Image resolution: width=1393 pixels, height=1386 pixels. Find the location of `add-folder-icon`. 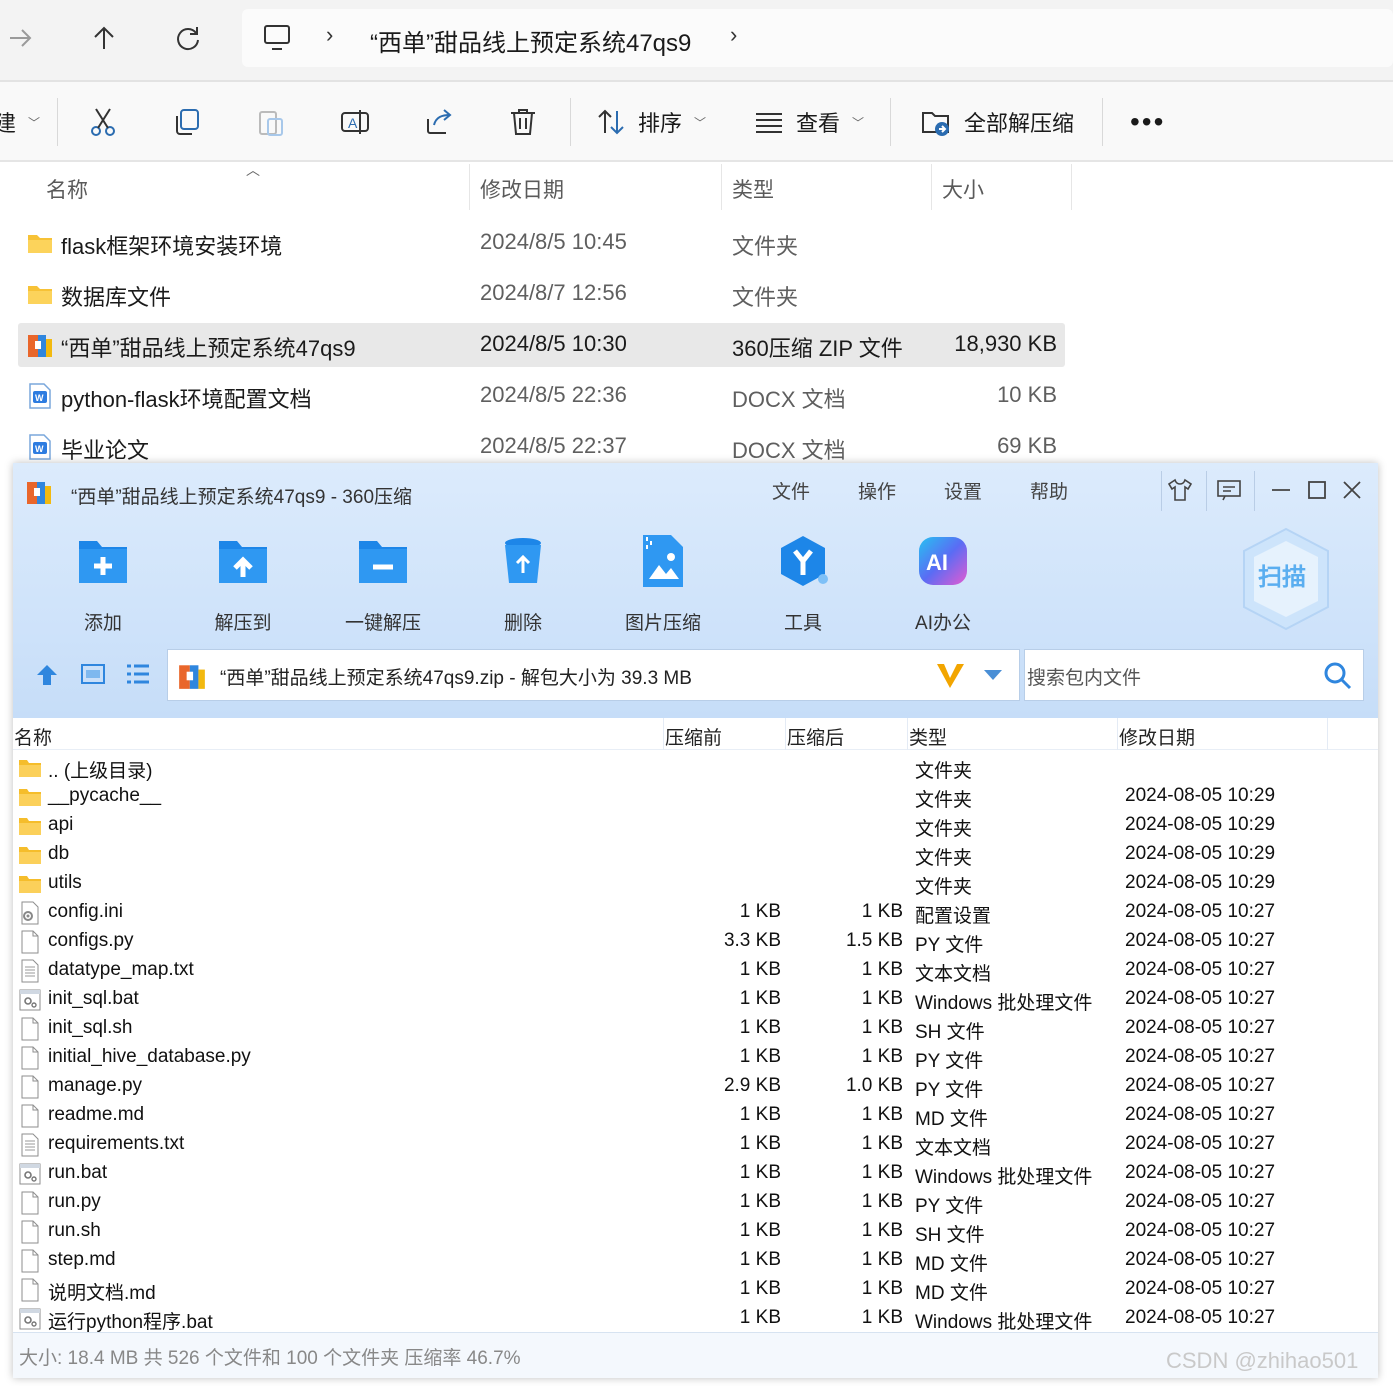

add-folder-icon is located at coordinates (103, 562).